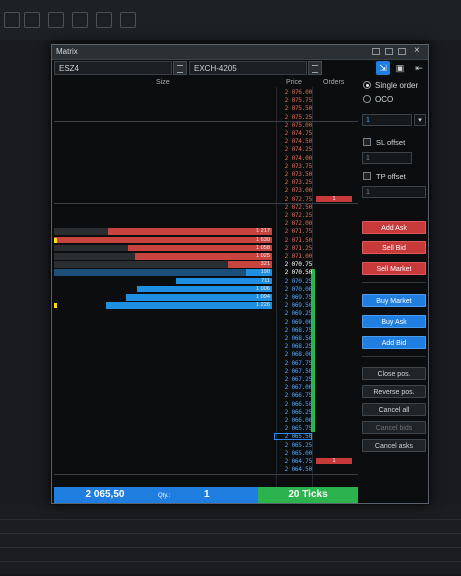  Describe the element at coordinates (400, 68) in the screenshot. I see `settings-icon: ▣` at that location.